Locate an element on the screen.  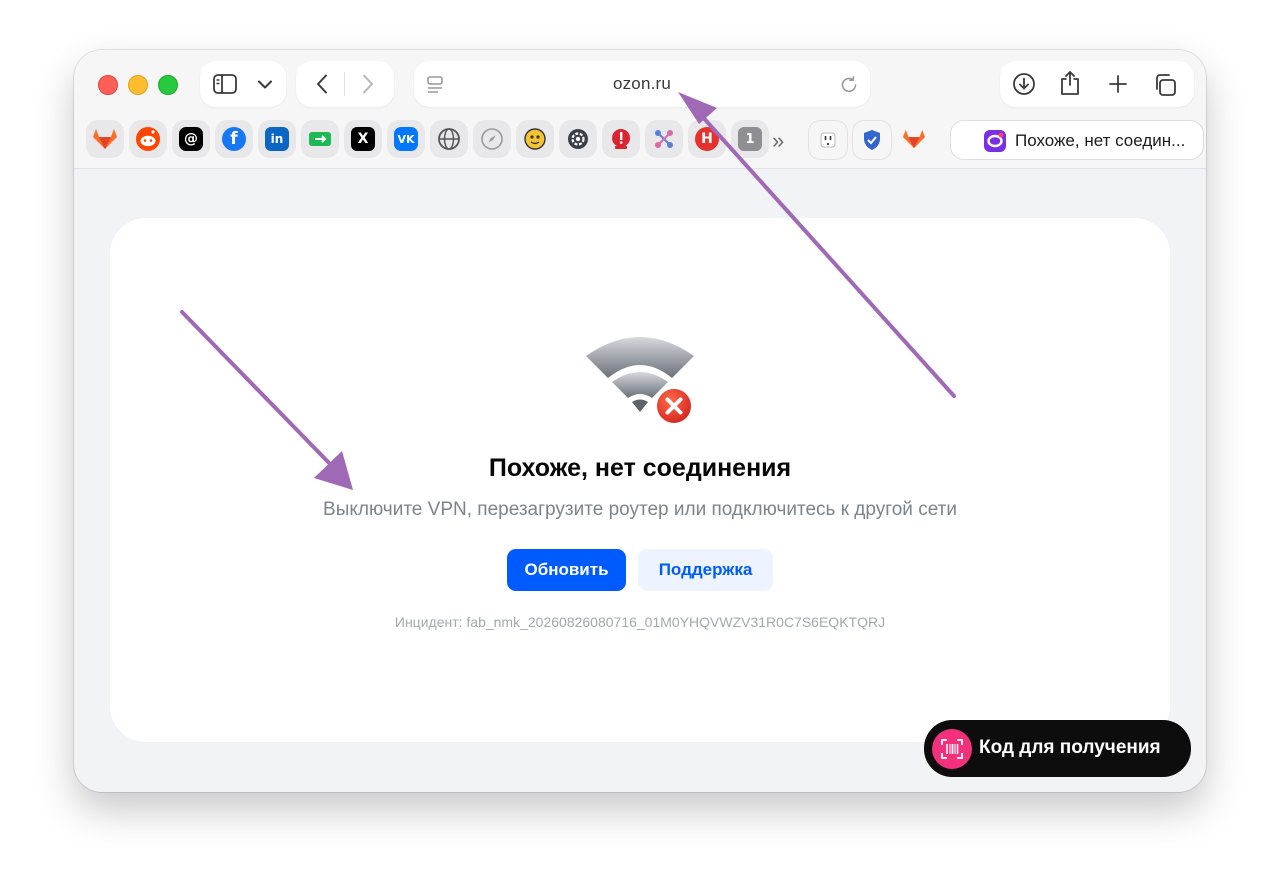
favorite-facebook: f is located at coordinates (234, 139).